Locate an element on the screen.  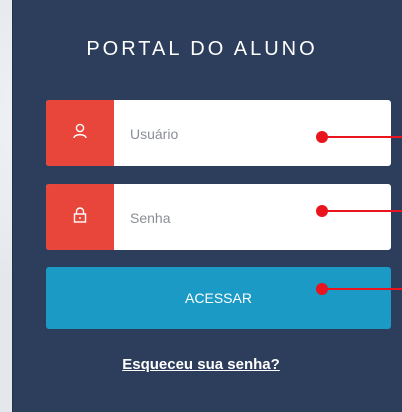
annotation-dot-password is located at coordinates (322, 211).